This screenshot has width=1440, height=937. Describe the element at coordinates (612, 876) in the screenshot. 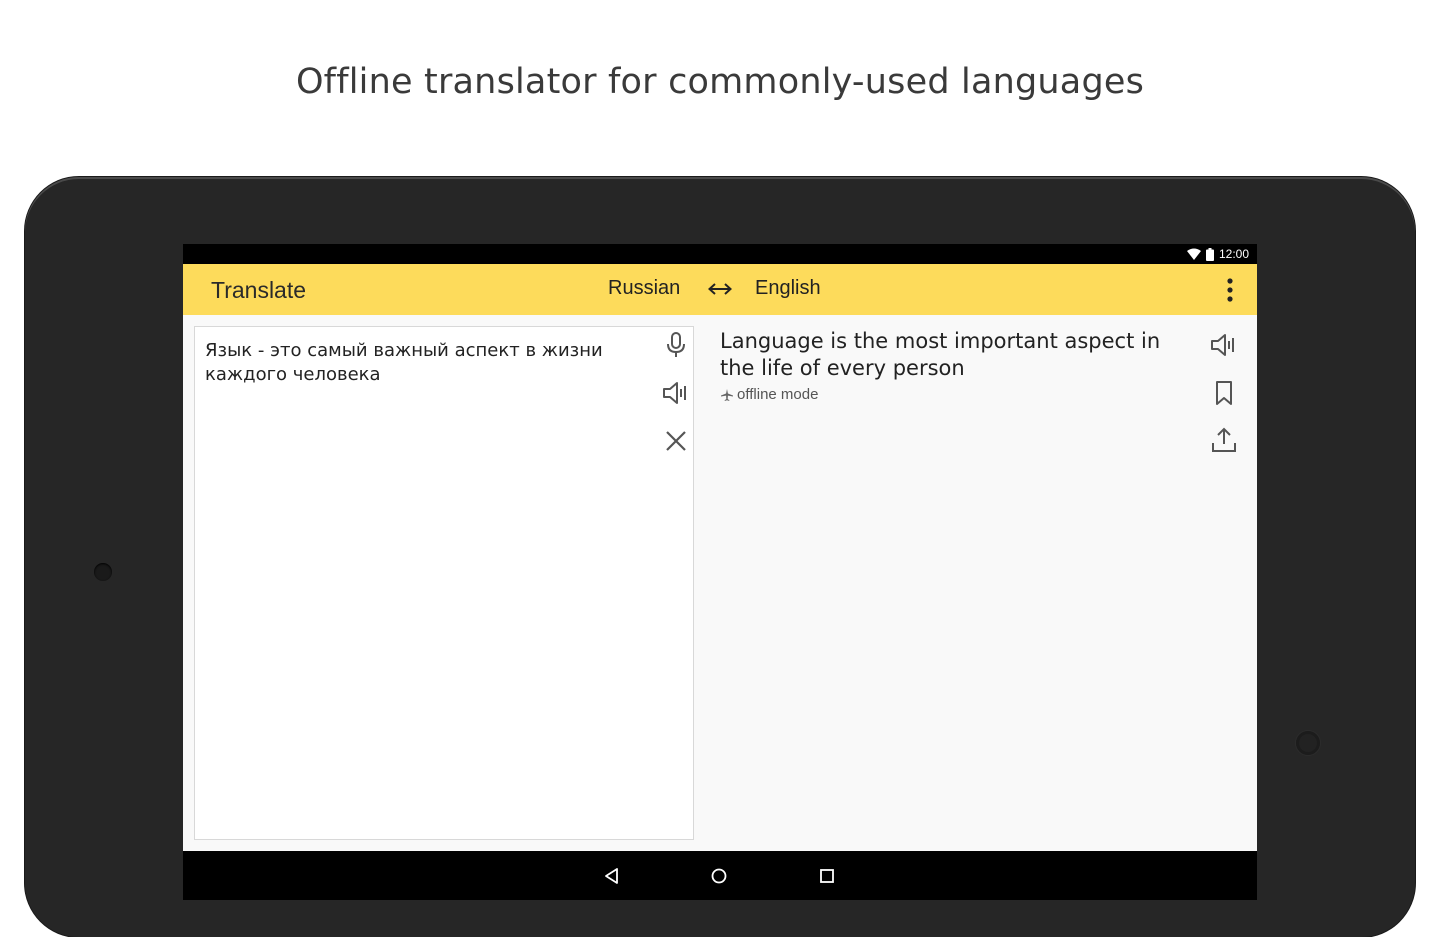

I see `back-icon` at that location.